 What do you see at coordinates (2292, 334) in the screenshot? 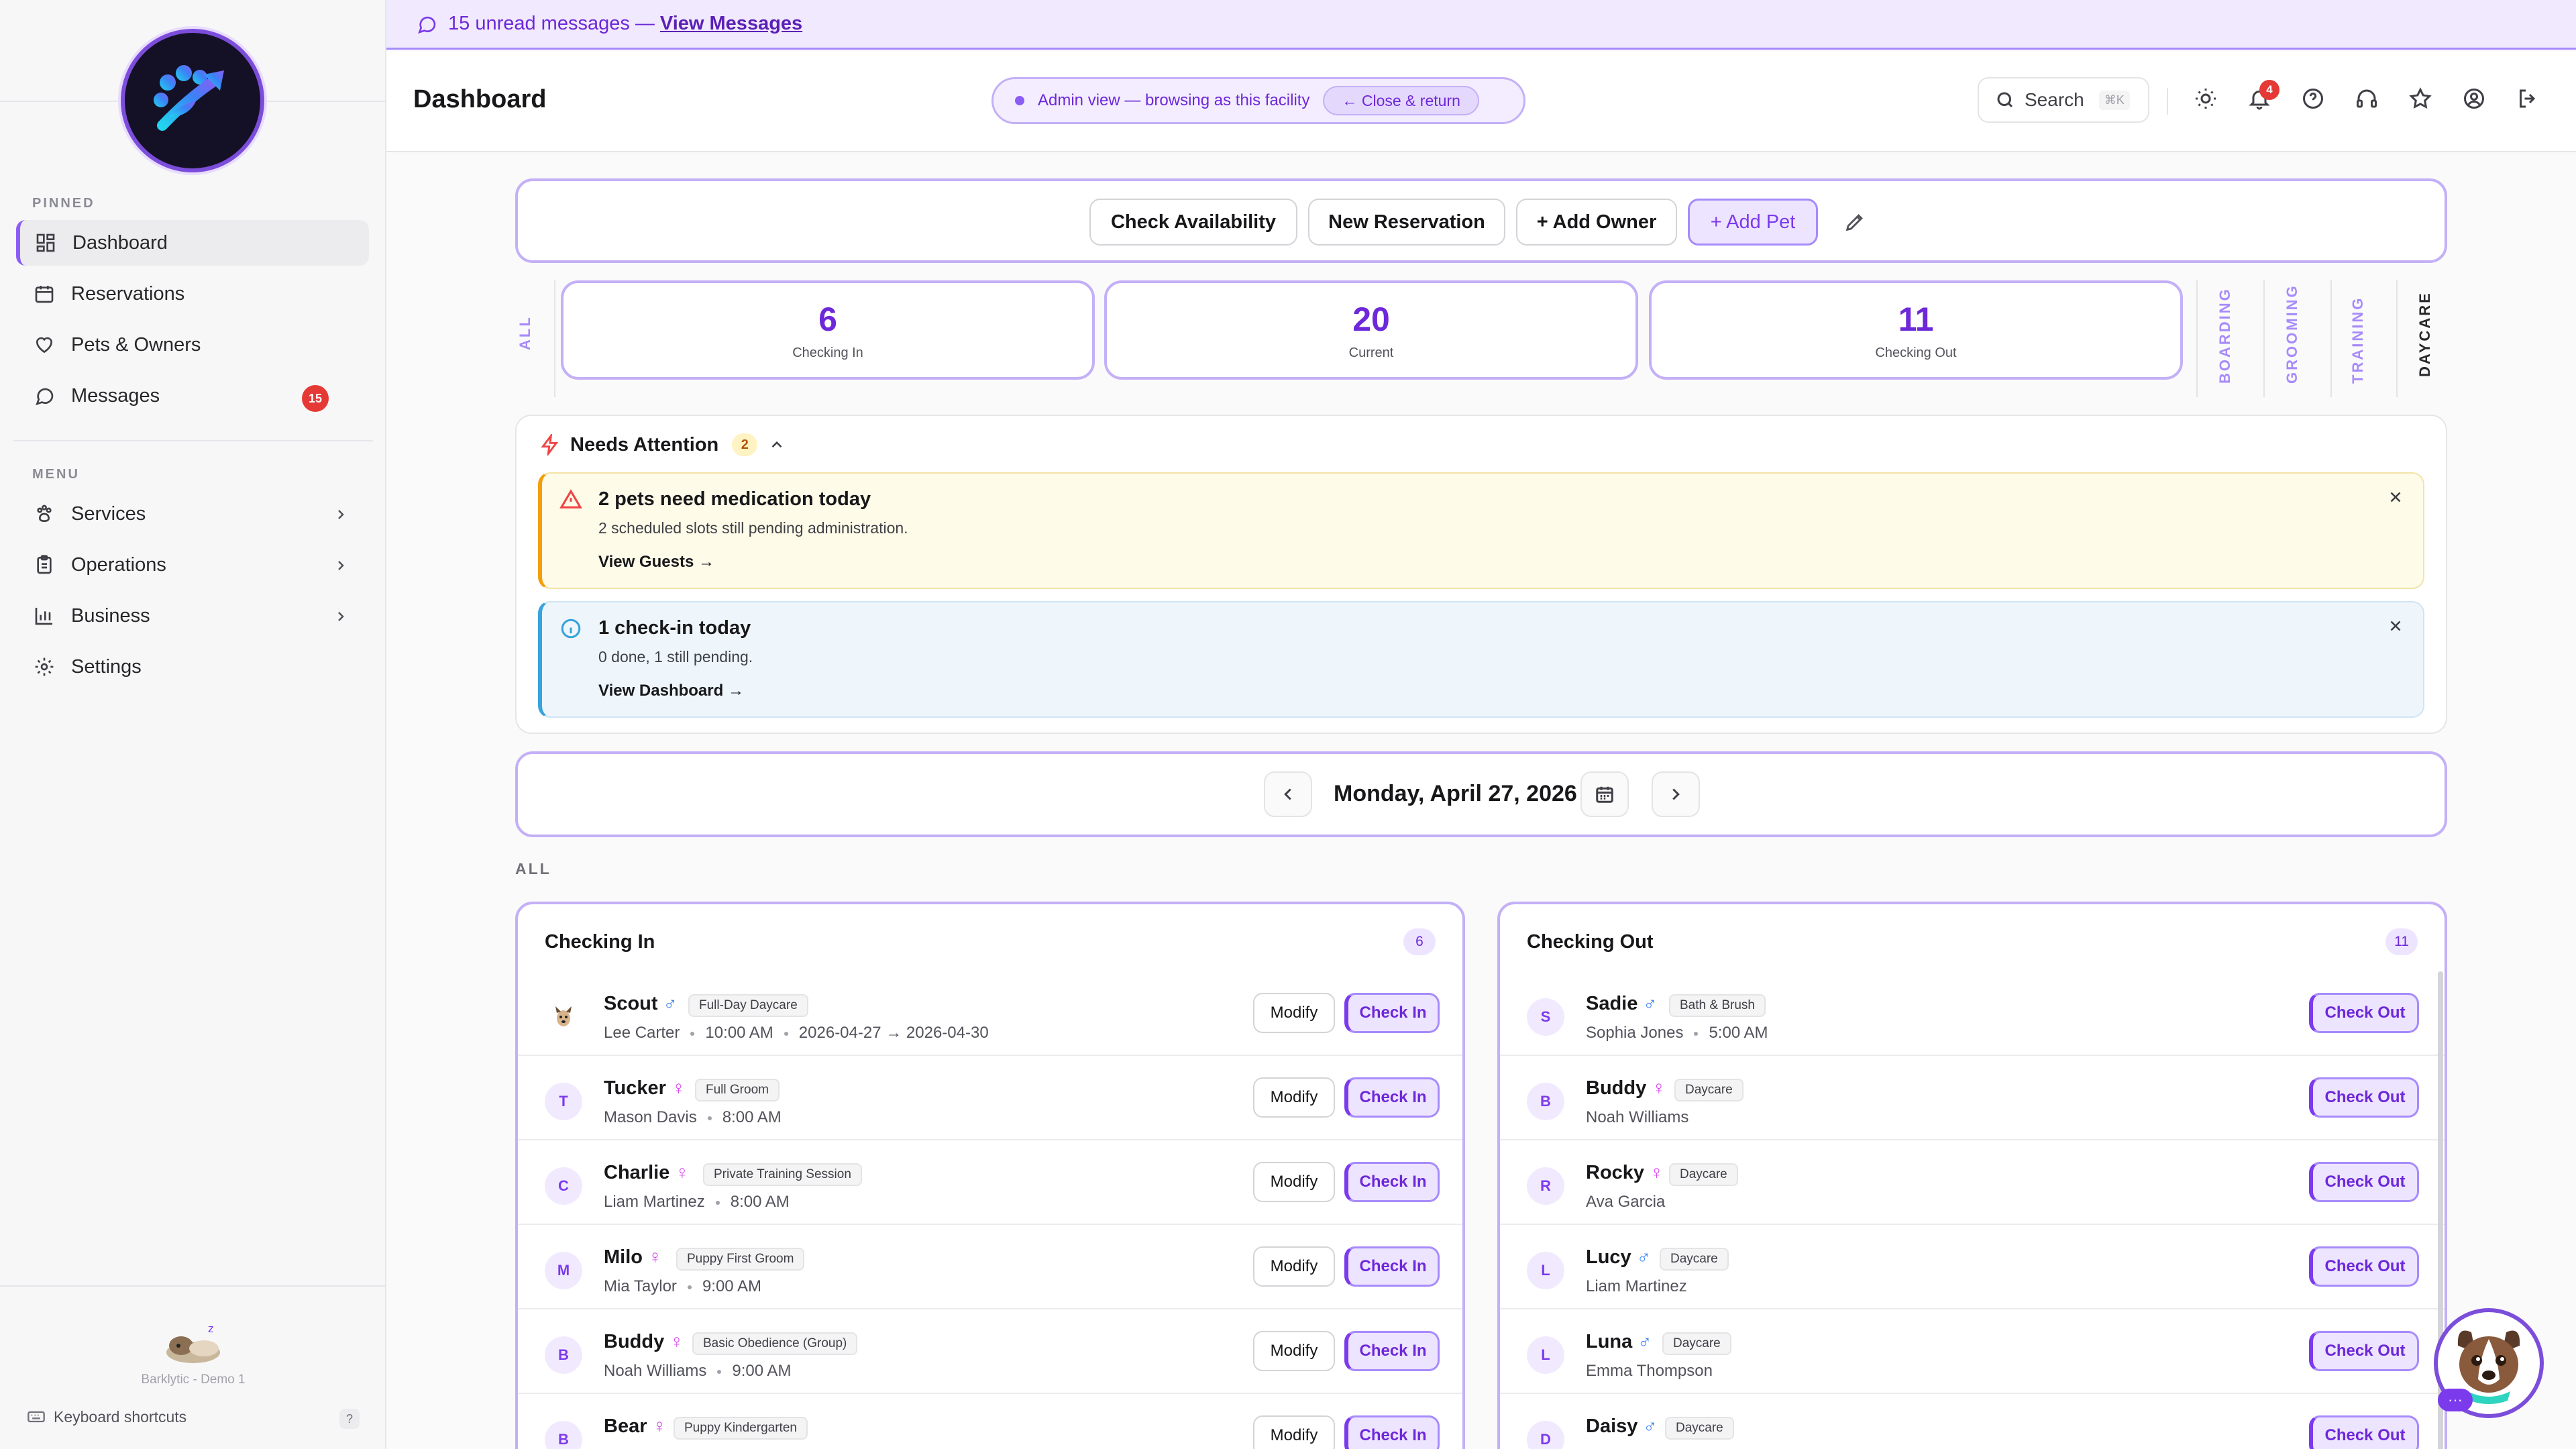
I see `tab-grooming: GROOMING` at bounding box center [2292, 334].